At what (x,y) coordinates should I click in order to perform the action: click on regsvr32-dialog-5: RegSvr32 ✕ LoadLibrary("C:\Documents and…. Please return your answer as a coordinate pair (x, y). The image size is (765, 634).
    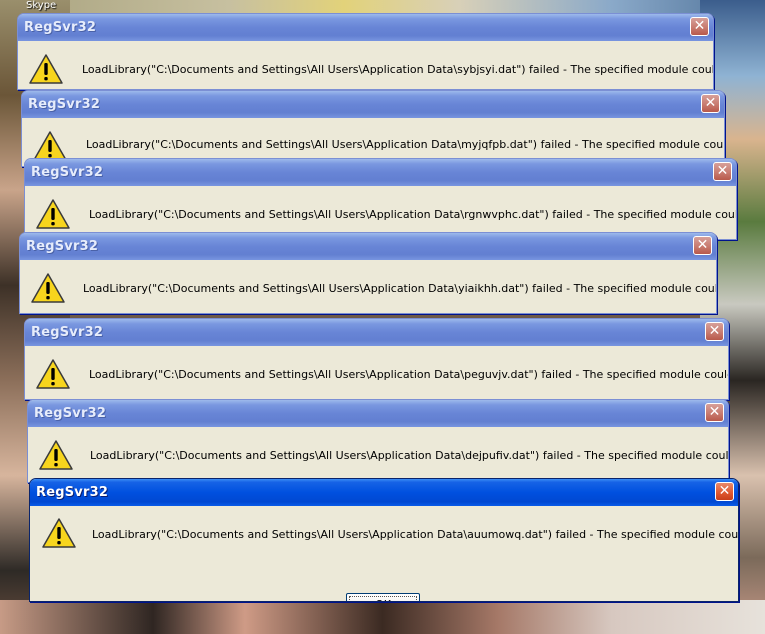
    Looking at the image, I should click on (376, 359).